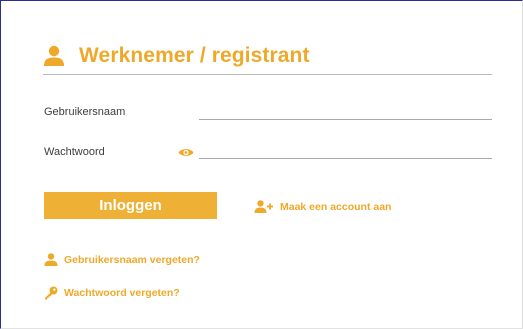 The image size is (523, 329). What do you see at coordinates (74, 152) in the screenshot?
I see `password-label: Wachtwoord` at bounding box center [74, 152].